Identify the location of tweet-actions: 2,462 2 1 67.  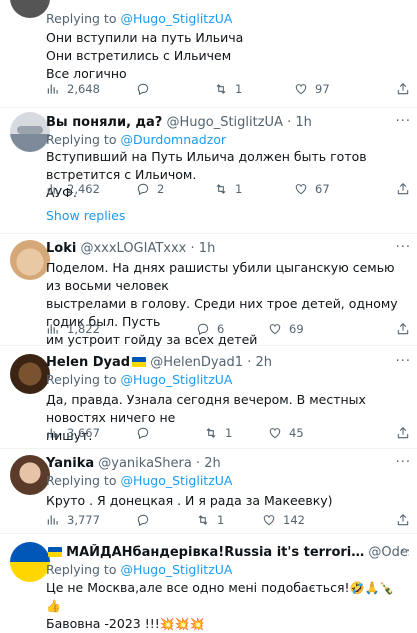
(227, 192).